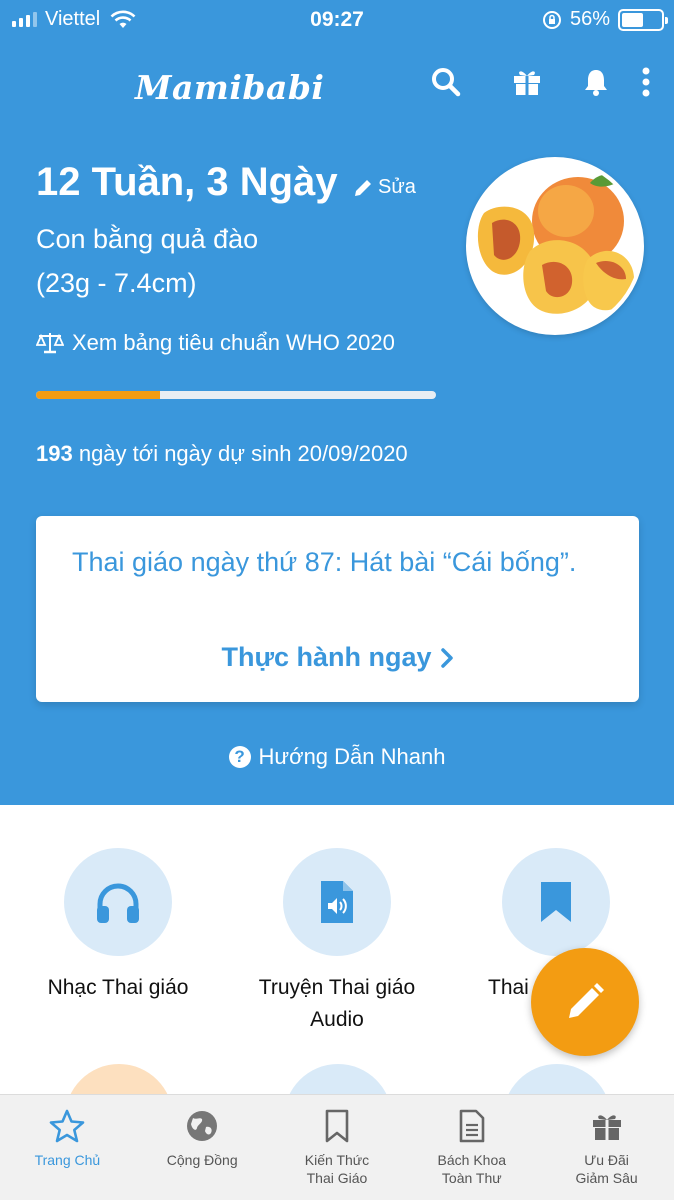 The height and width of the screenshot is (1200, 674). What do you see at coordinates (67, 1126) in the screenshot?
I see `star-icon` at bounding box center [67, 1126].